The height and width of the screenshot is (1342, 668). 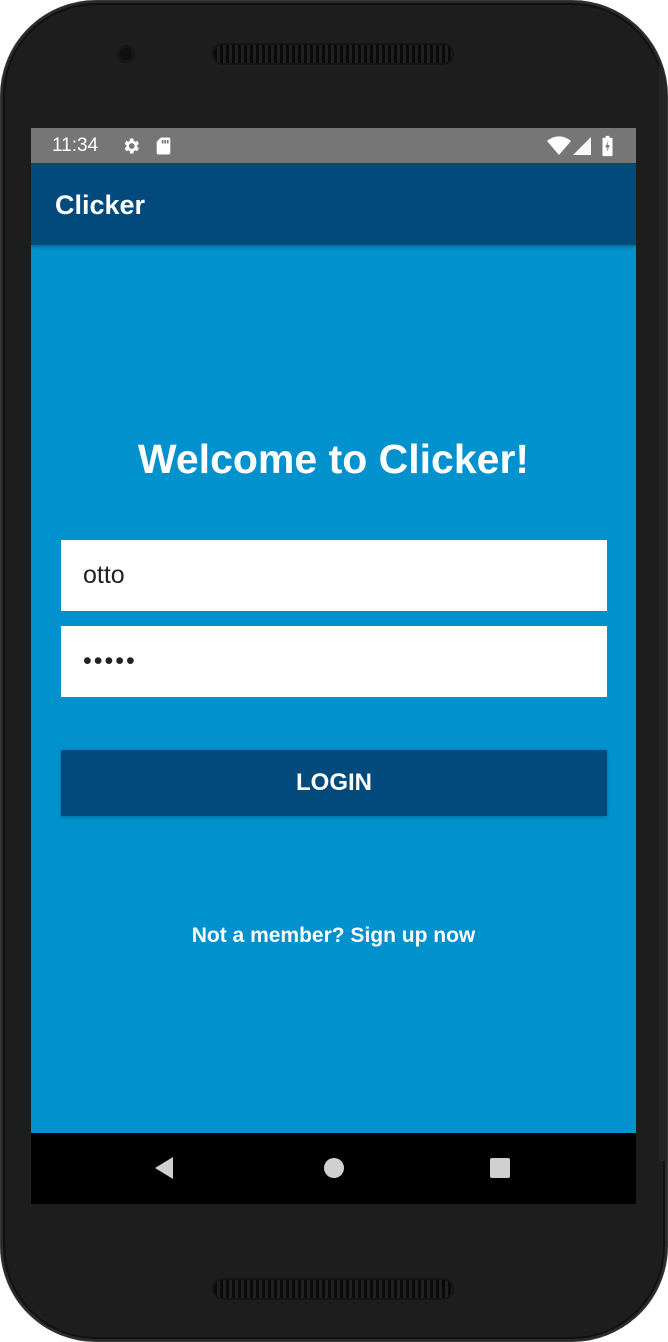 What do you see at coordinates (100, 205) in the screenshot?
I see `app-title: Clicker` at bounding box center [100, 205].